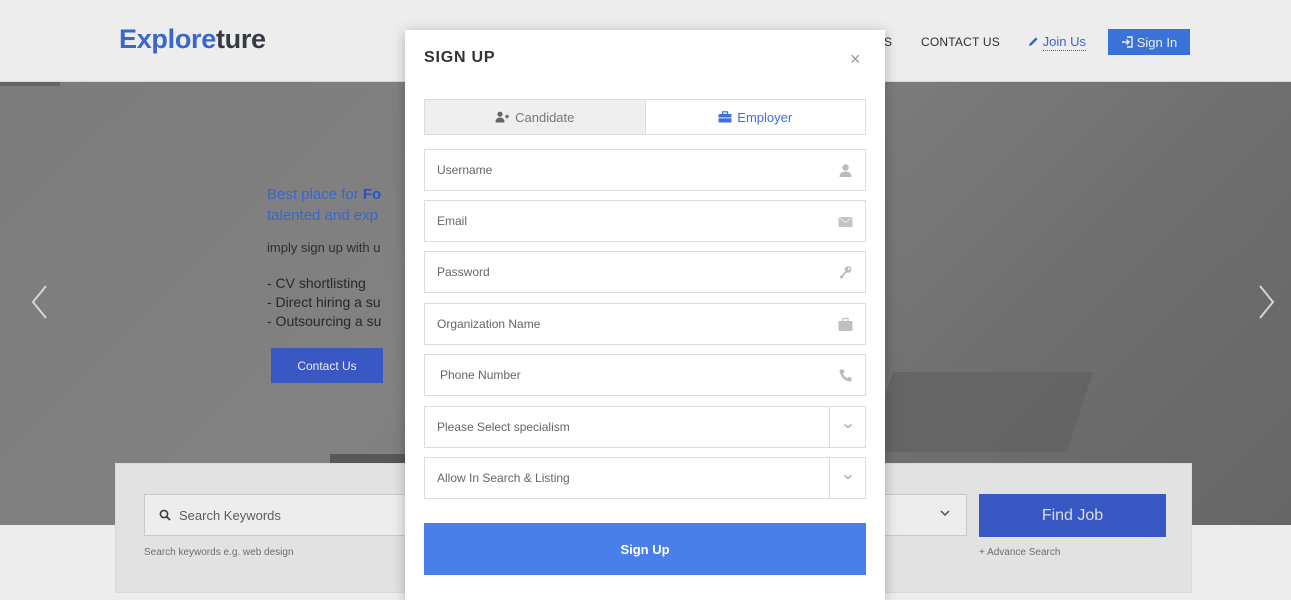 This screenshot has height=600, width=1291. Describe the element at coordinates (452, 221) in the screenshot. I see `email-placeholder: Email` at that location.